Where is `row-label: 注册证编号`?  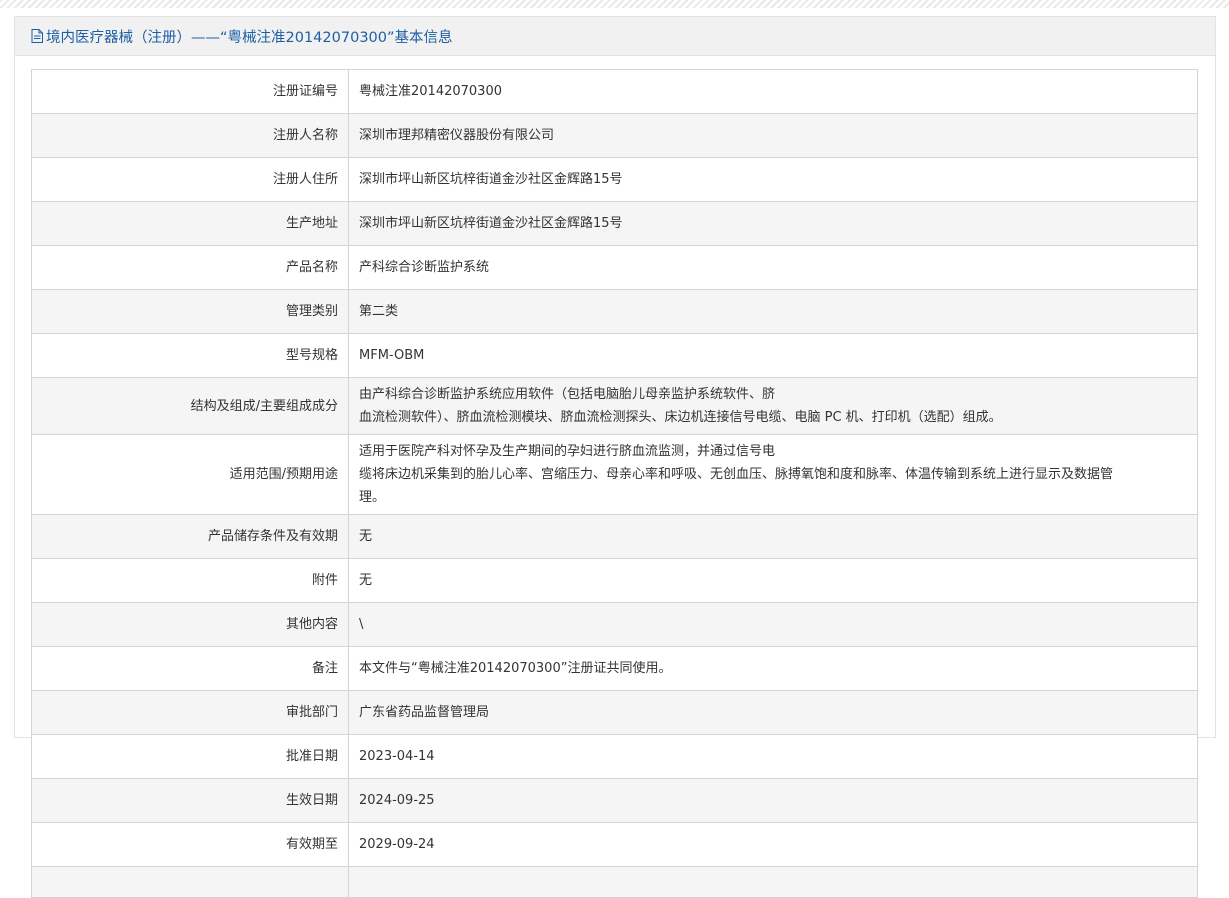 row-label: 注册证编号 is located at coordinates (190, 91).